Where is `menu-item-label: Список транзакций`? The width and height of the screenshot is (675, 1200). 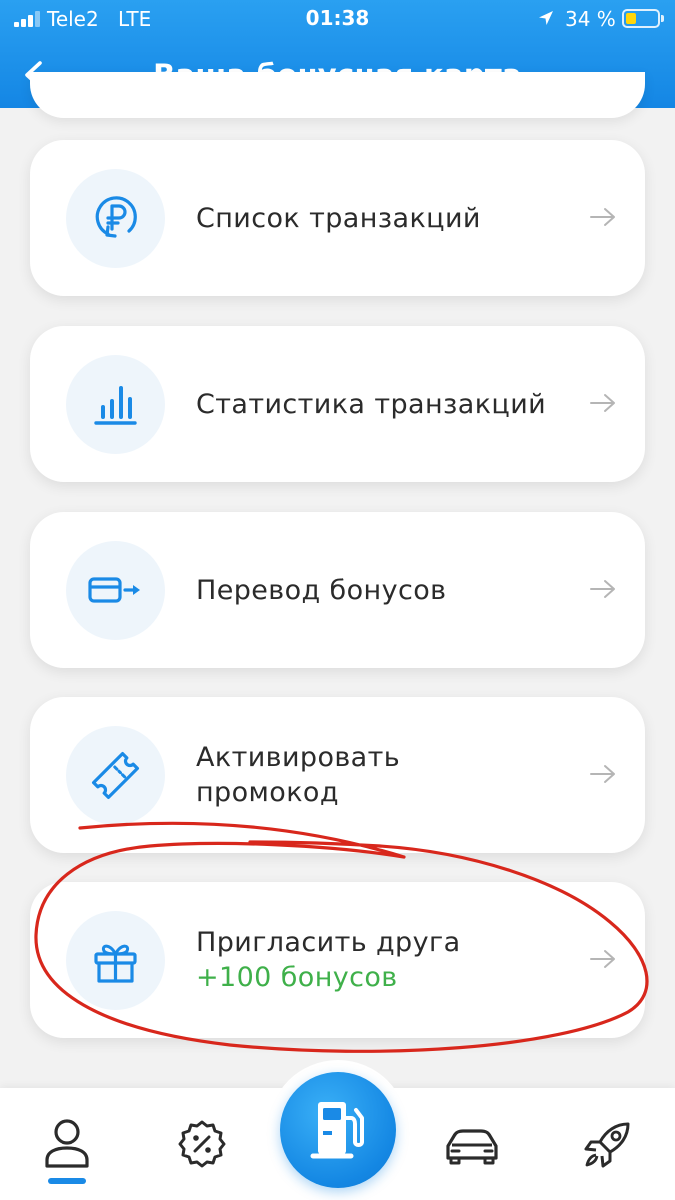 menu-item-label: Список транзакций is located at coordinates (338, 218).